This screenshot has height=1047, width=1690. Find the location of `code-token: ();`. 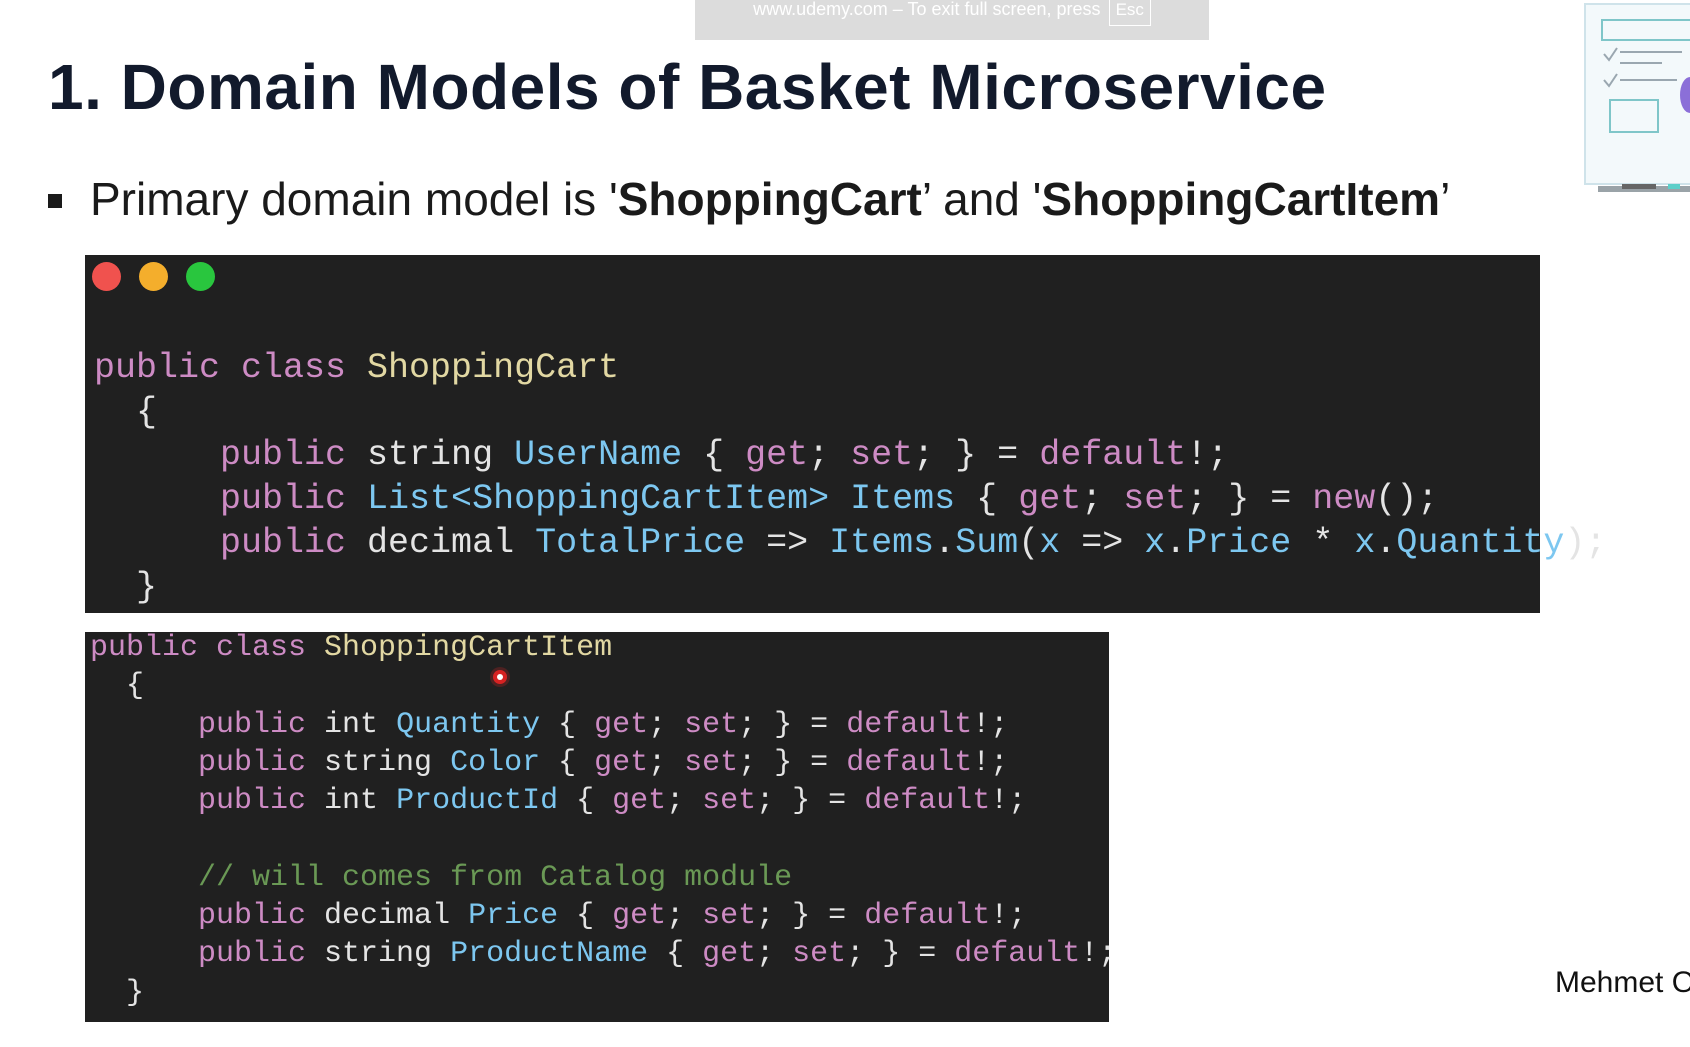

code-token: (); is located at coordinates (1407, 499).